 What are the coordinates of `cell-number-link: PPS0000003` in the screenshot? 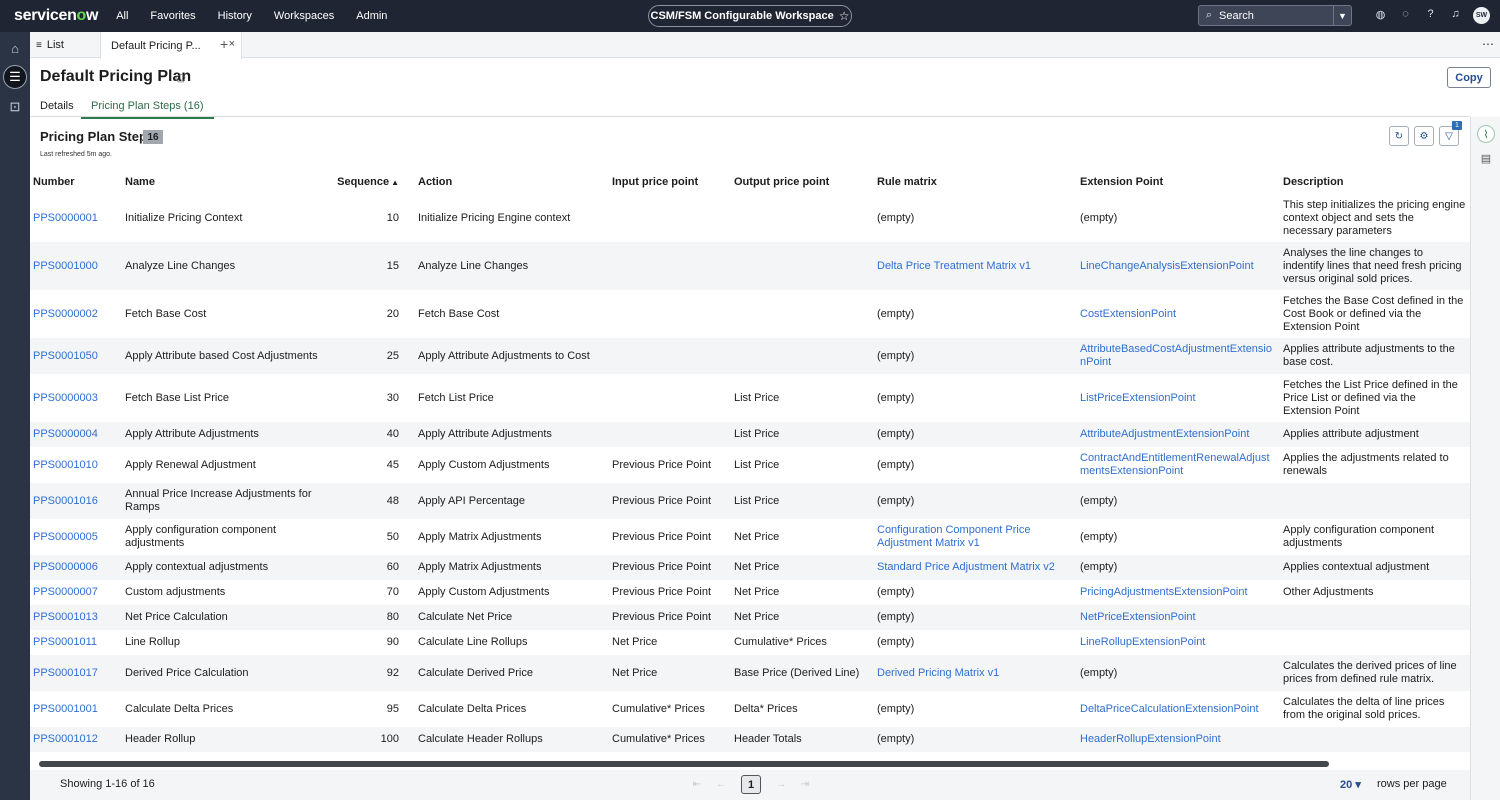 It's located at (65, 398).